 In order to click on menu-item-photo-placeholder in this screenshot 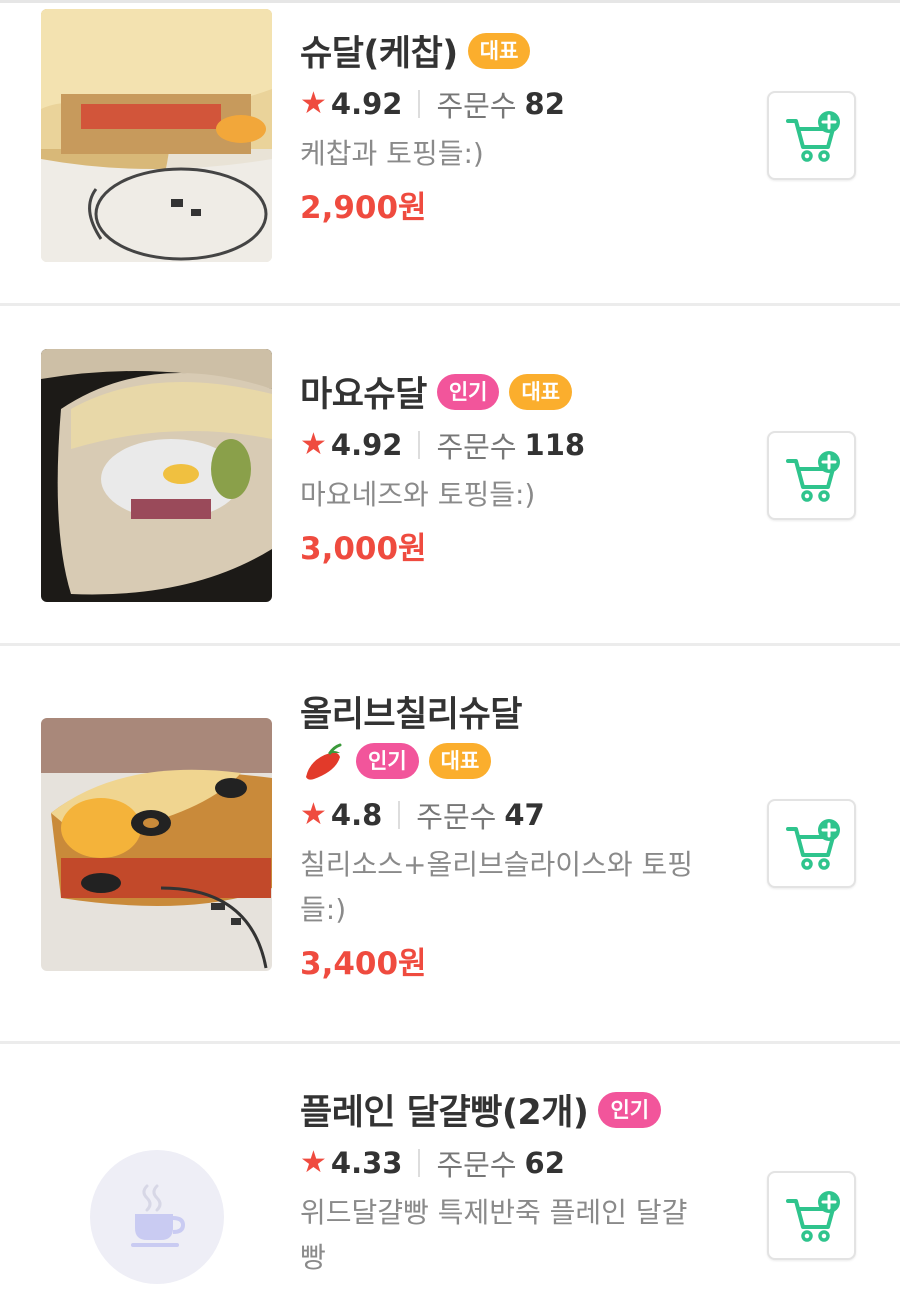, I will do `click(157, 1217)`.